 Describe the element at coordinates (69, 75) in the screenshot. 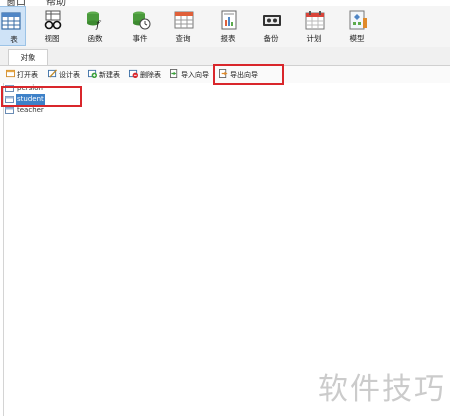

I see `design-table-label: 设计表` at that location.